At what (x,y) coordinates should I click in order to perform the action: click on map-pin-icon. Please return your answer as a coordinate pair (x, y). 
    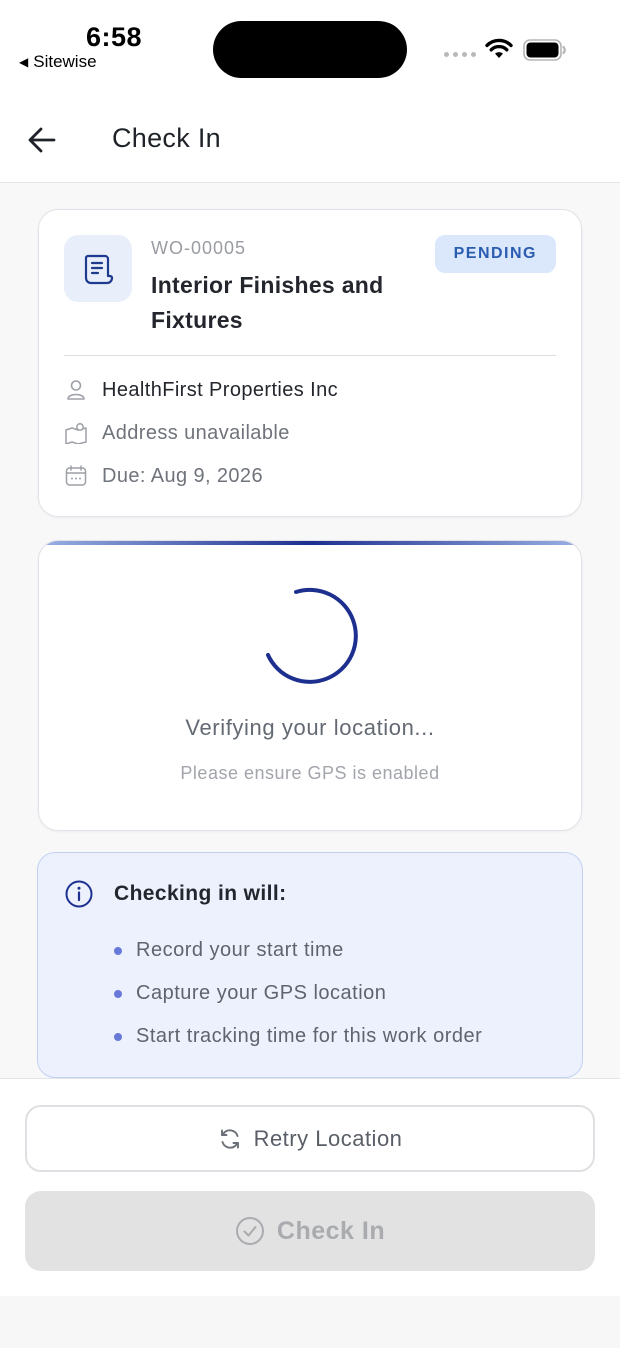
    Looking at the image, I should click on (76, 433).